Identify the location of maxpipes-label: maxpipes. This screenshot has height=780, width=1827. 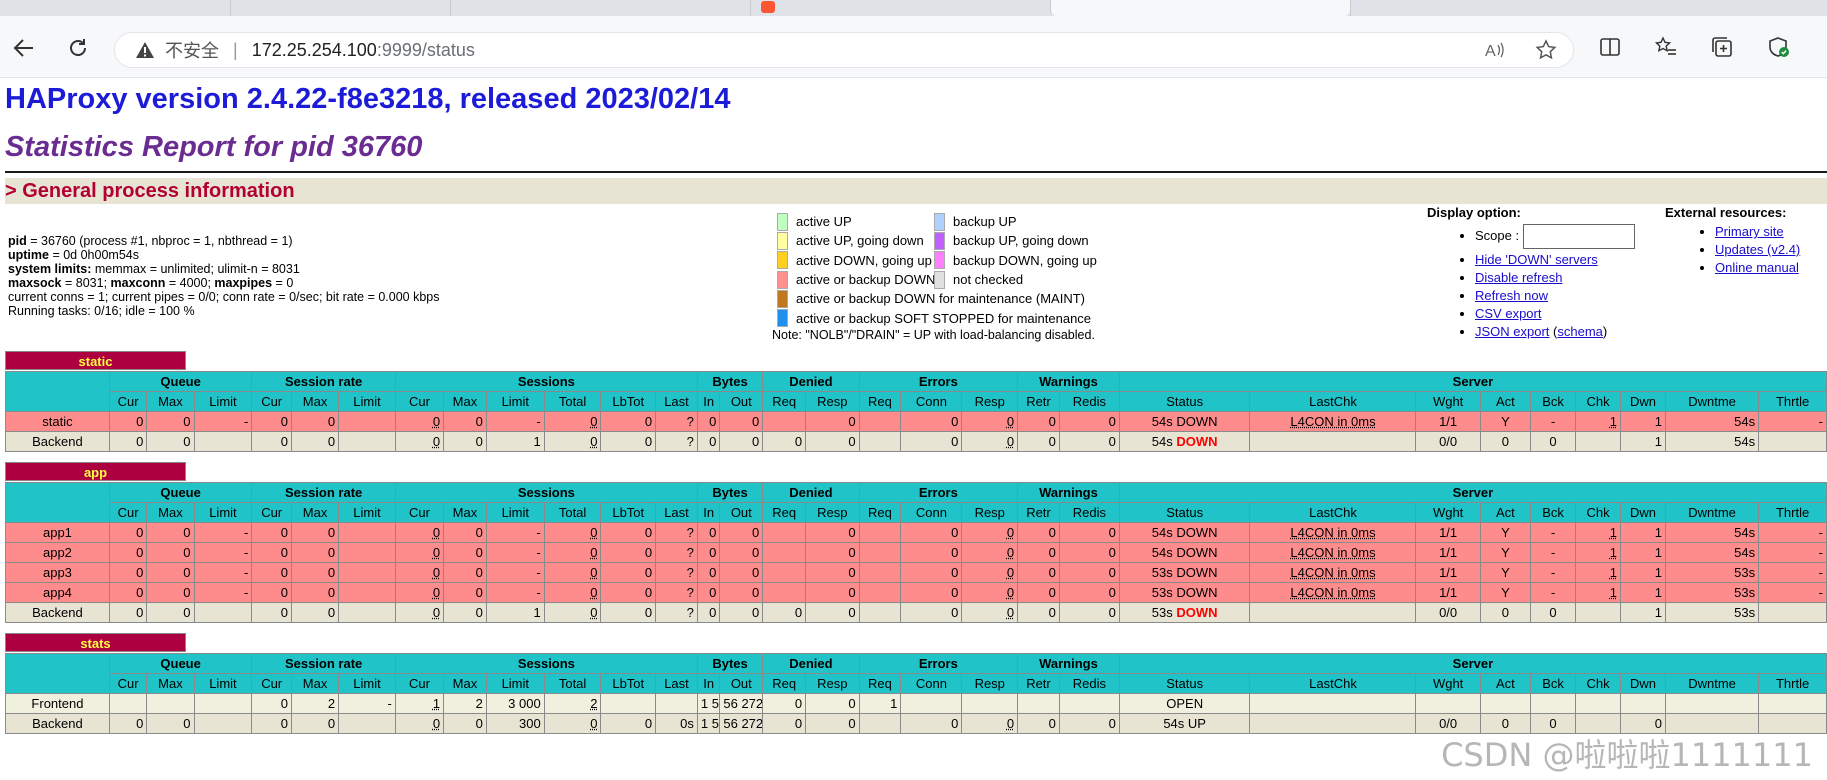
(243, 283).